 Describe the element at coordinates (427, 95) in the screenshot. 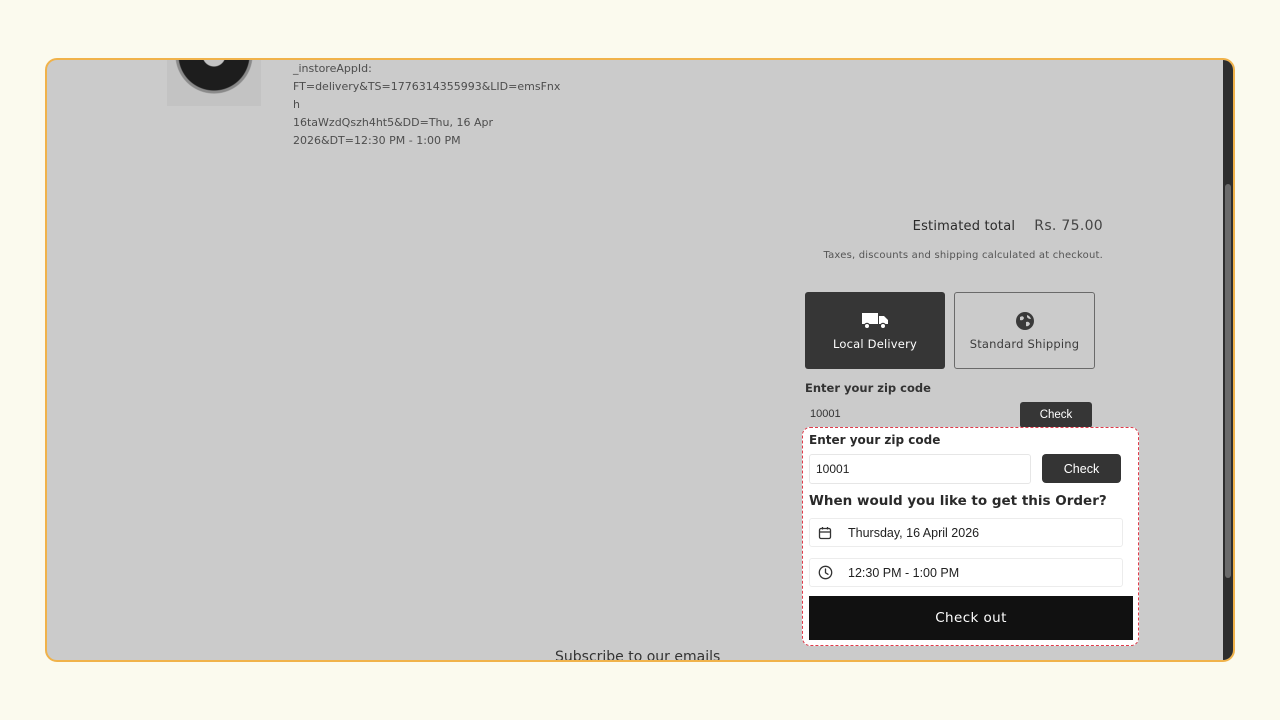

I see `property-line: FT=delivery&TS=1776314355993&LID=emsFnxh` at that location.